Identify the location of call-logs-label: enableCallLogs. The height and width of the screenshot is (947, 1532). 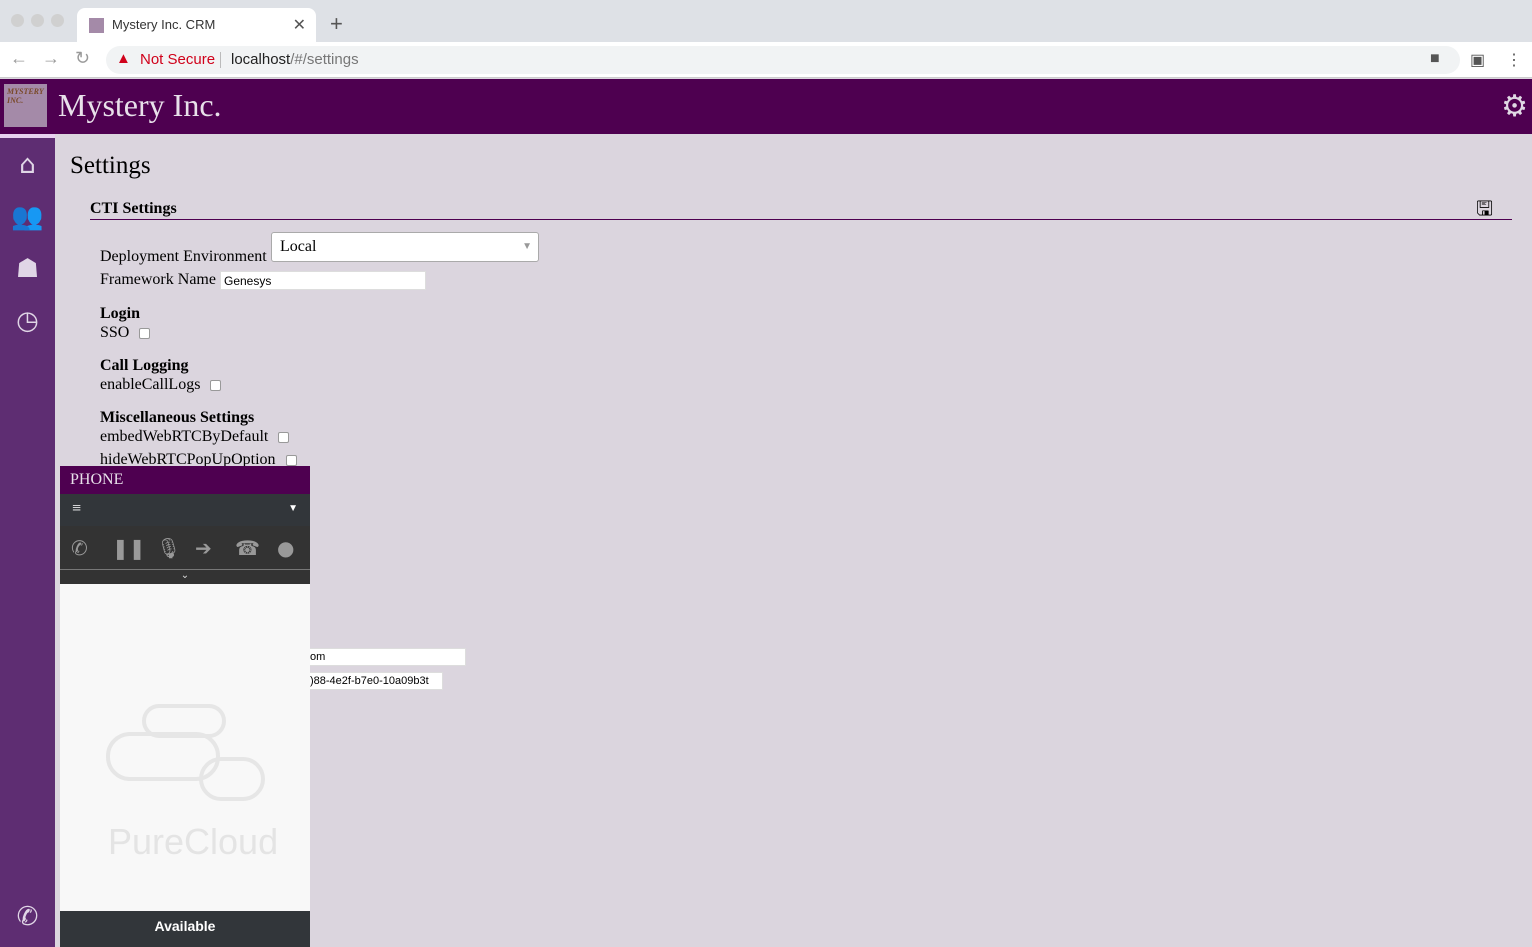
(150, 384).